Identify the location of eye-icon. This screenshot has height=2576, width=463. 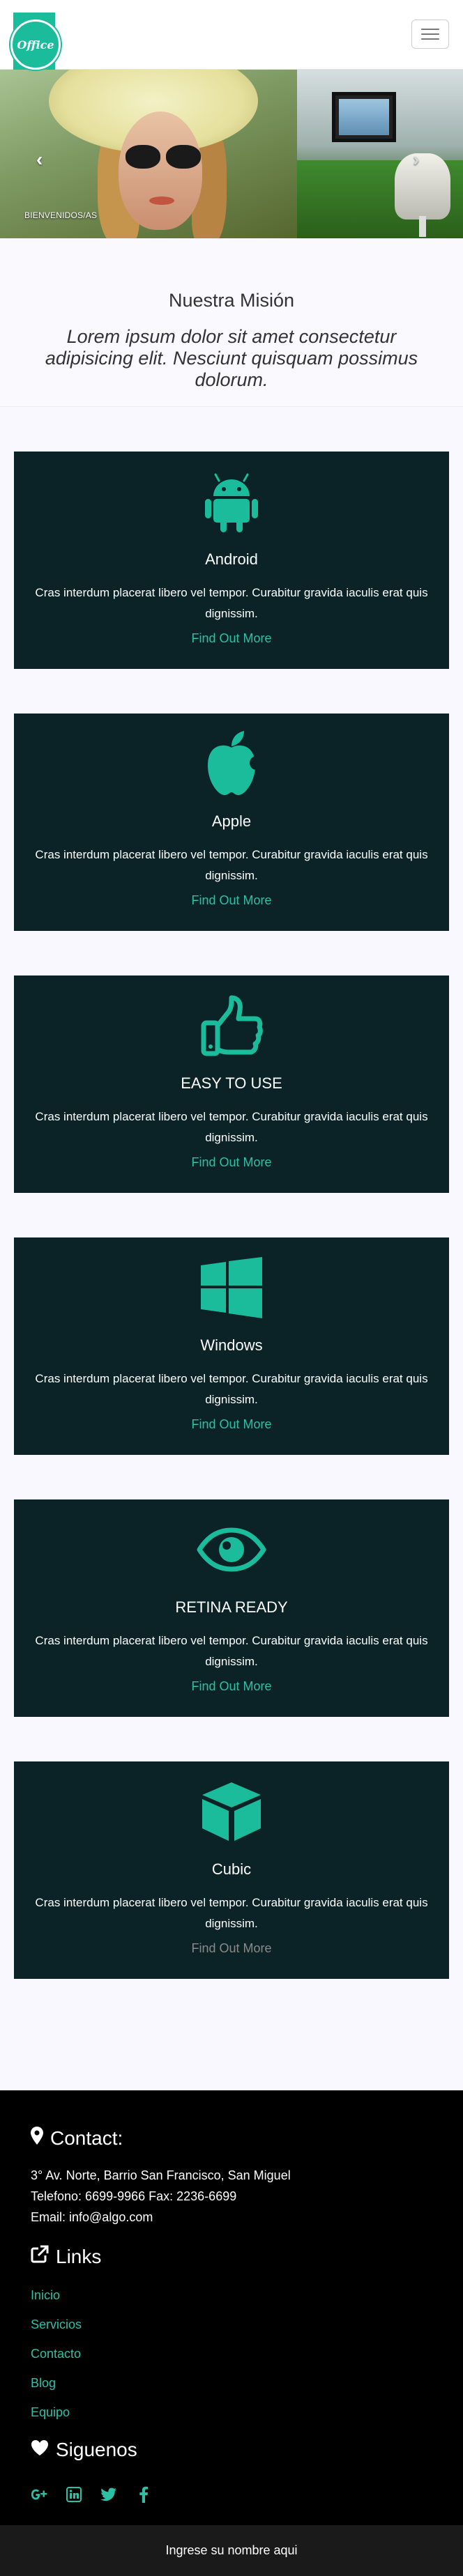
(231, 1549).